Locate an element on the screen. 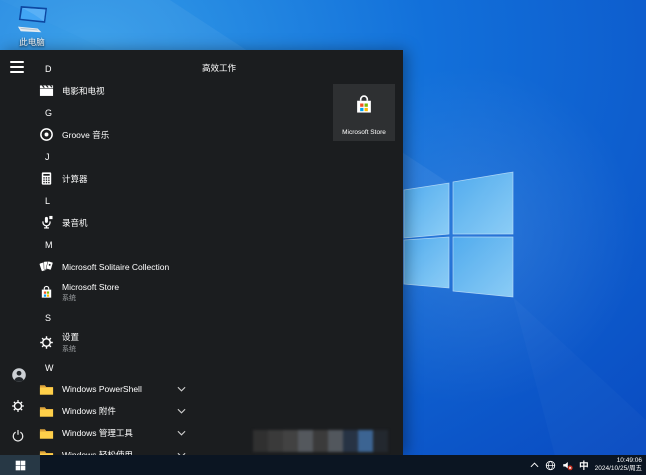 The image size is (646, 475). user-button is located at coordinates (18, 374).